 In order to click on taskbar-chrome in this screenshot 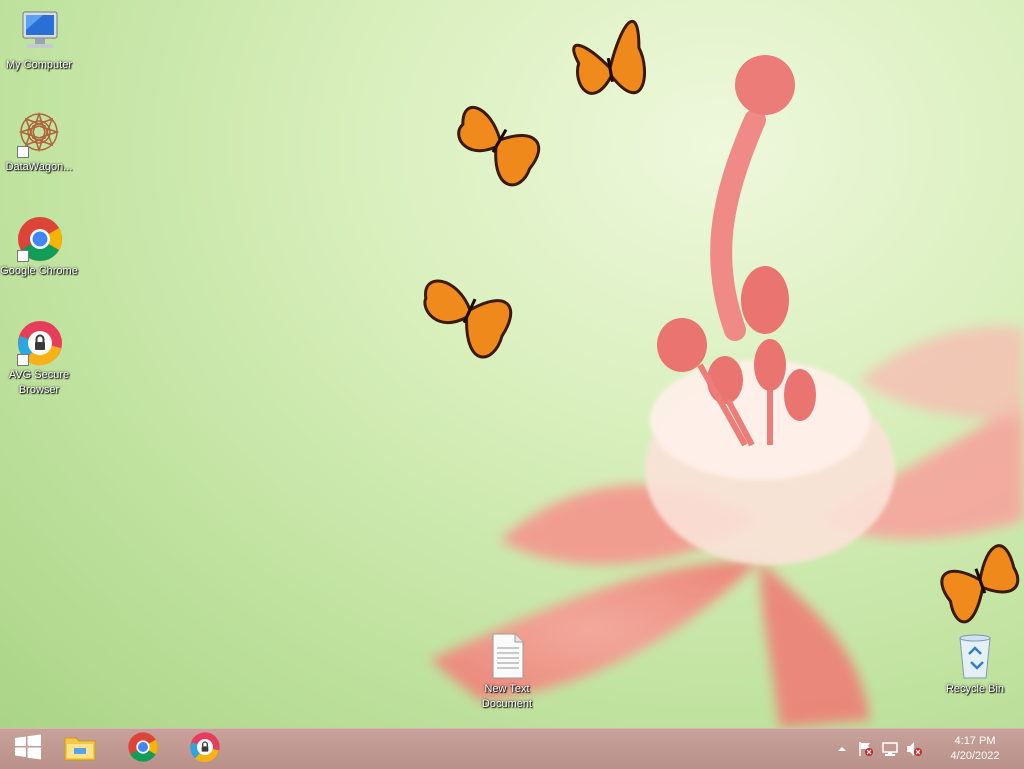, I will do `click(143, 749)`.